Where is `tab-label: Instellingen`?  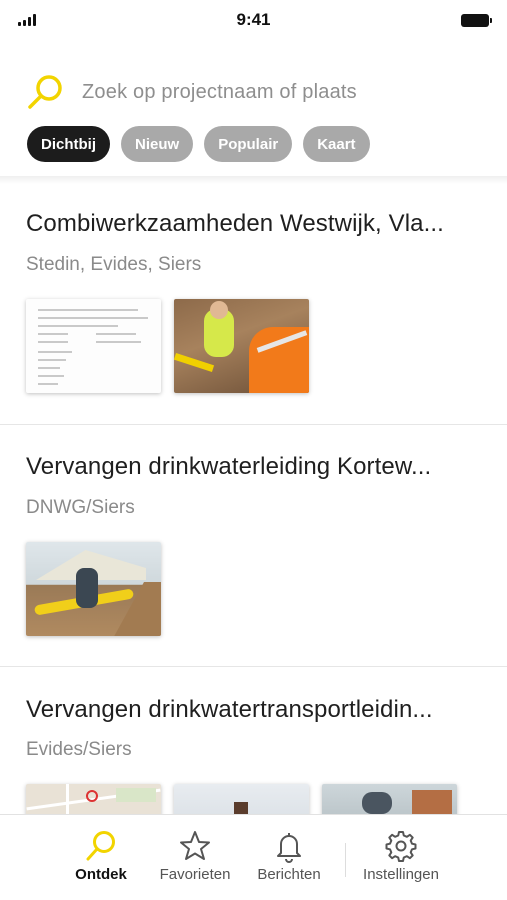 tab-label: Instellingen is located at coordinates (401, 874).